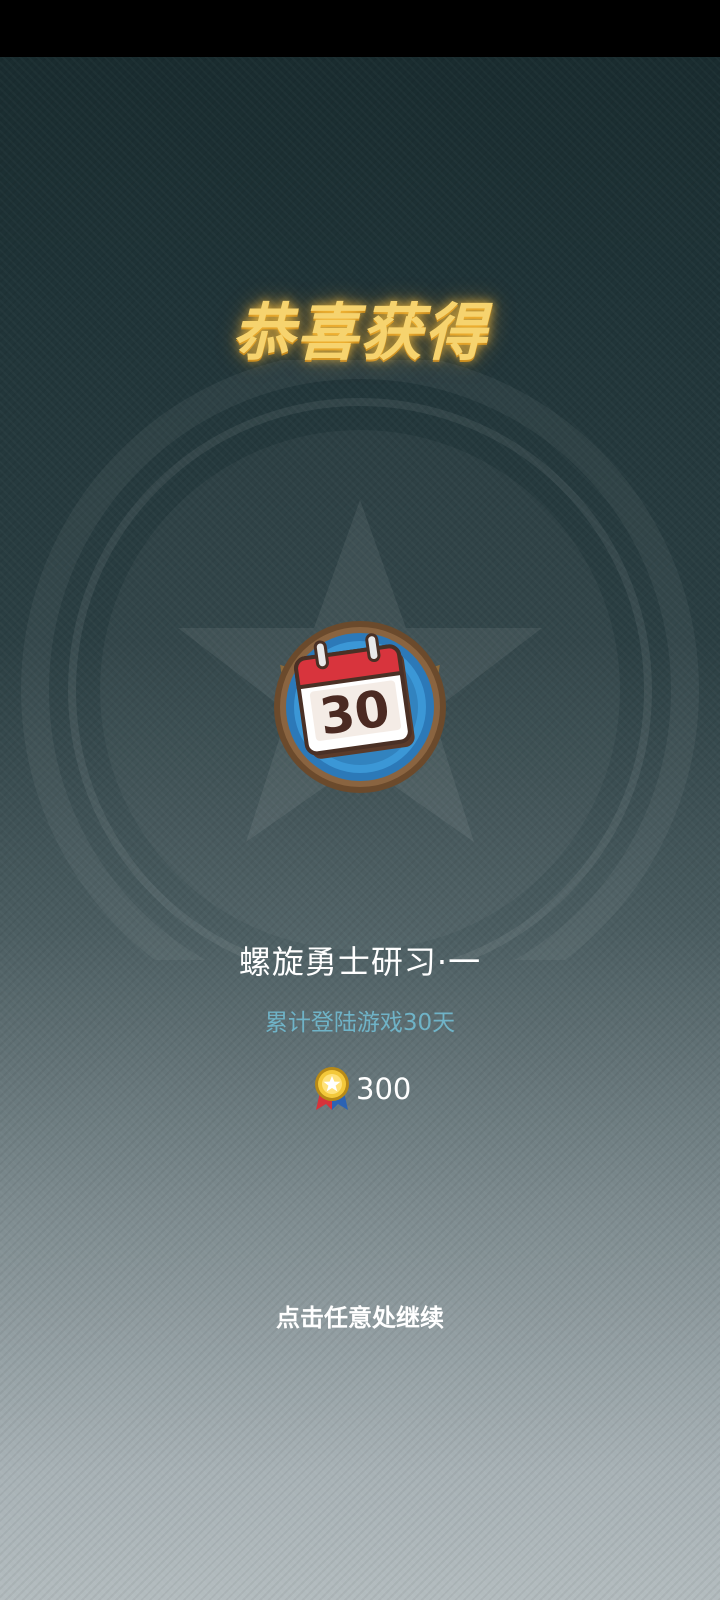 The width and height of the screenshot is (720, 1600). What do you see at coordinates (354, 712) in the screenshot?
I see `badge-number: 30` at bounding box center [354, 712].